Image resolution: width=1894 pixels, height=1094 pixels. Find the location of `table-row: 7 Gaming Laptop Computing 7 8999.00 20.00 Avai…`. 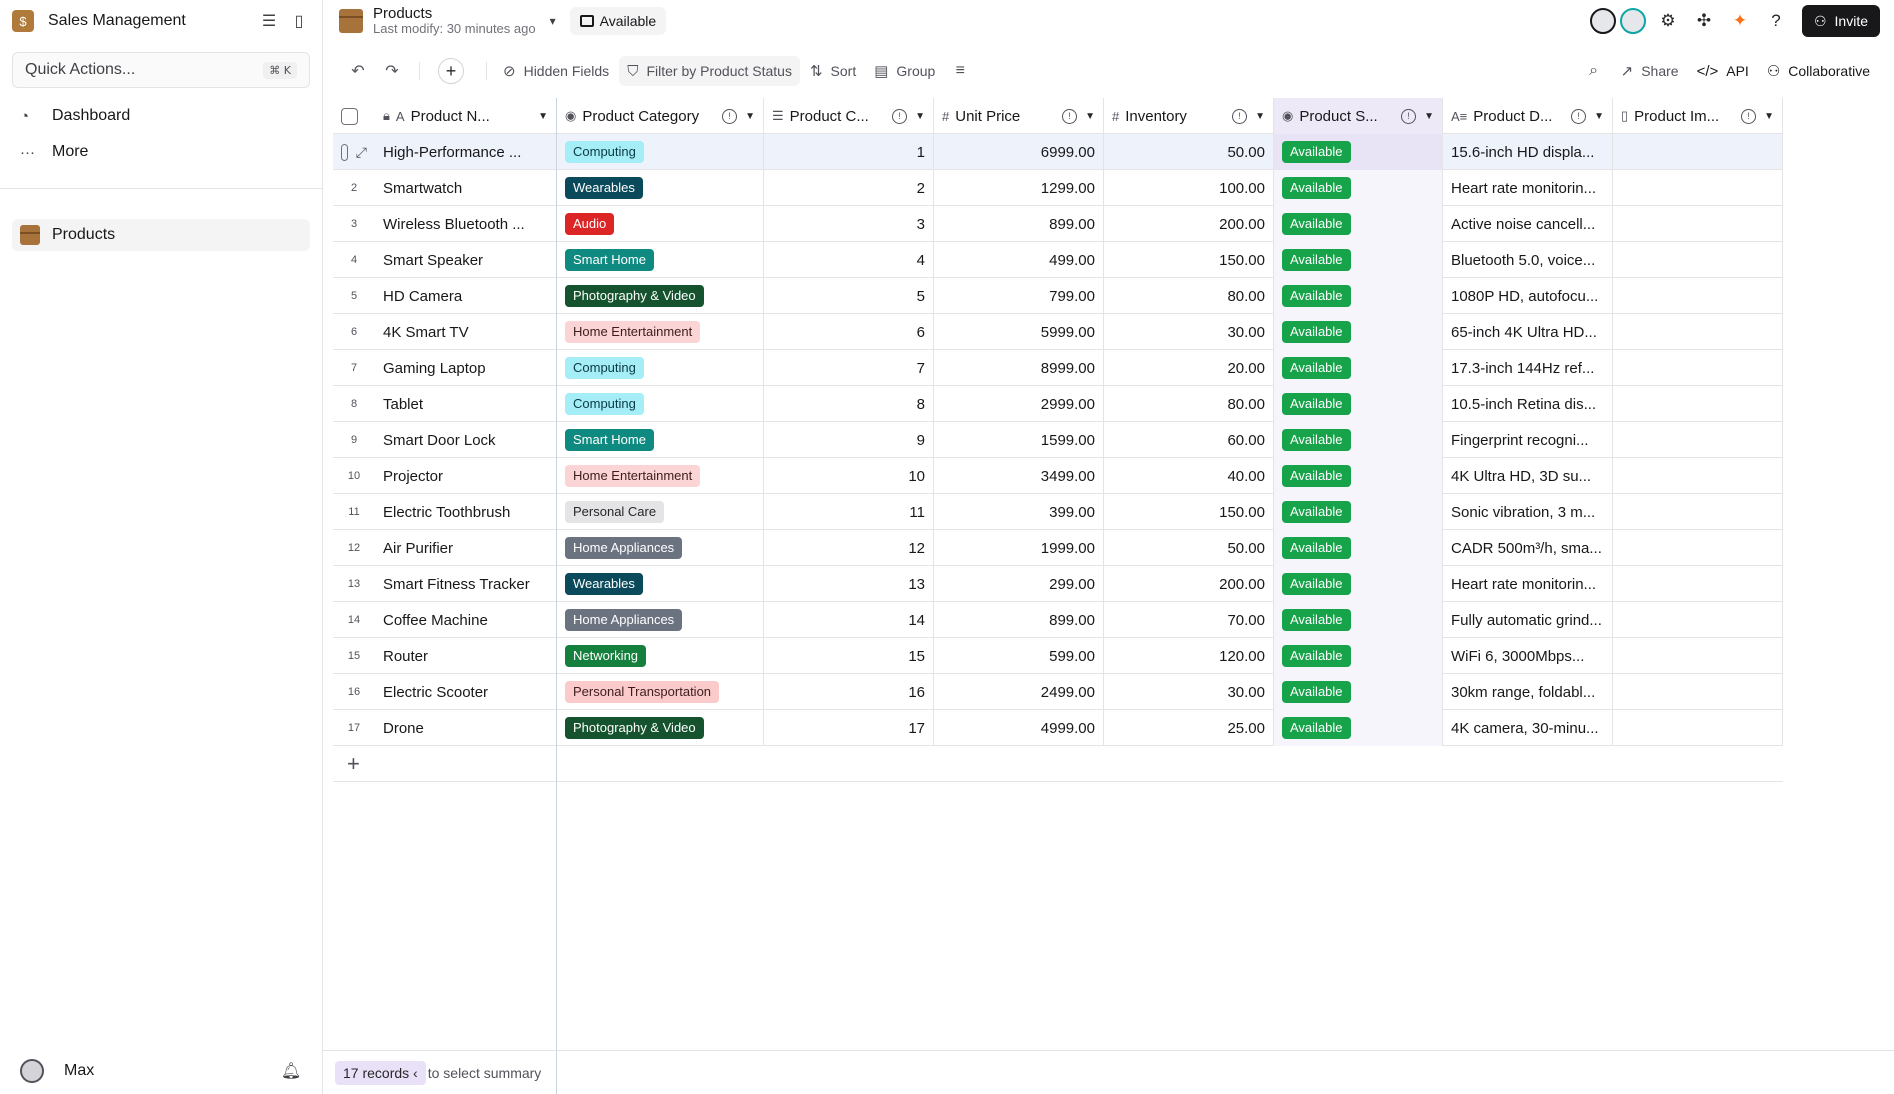

table-row: 7 Gaming Laptop Computing 7 8999.00 20.00 Avai… is located at coordinates (1058, 368).